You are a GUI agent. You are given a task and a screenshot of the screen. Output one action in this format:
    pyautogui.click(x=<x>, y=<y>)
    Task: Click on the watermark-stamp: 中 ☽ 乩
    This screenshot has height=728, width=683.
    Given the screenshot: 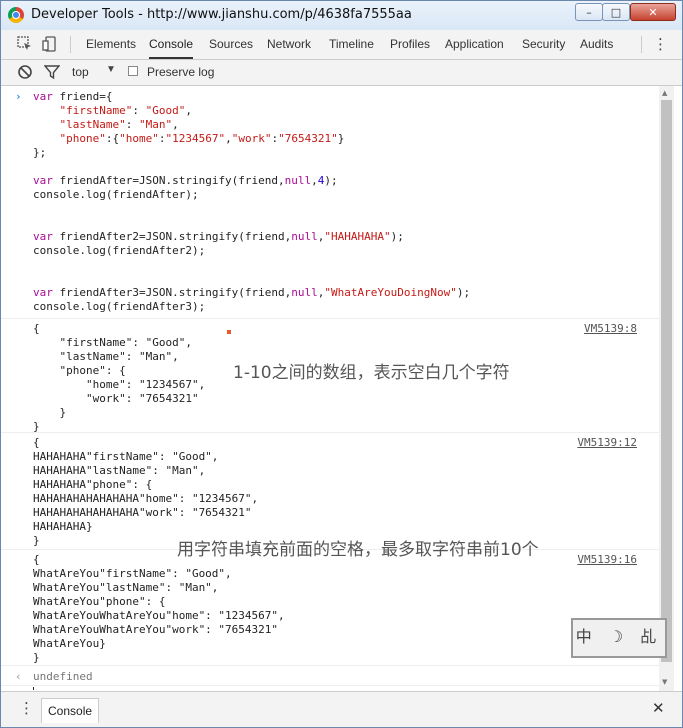 What is the action you would take?
    pyautogui.click(x=619, y=638)
    